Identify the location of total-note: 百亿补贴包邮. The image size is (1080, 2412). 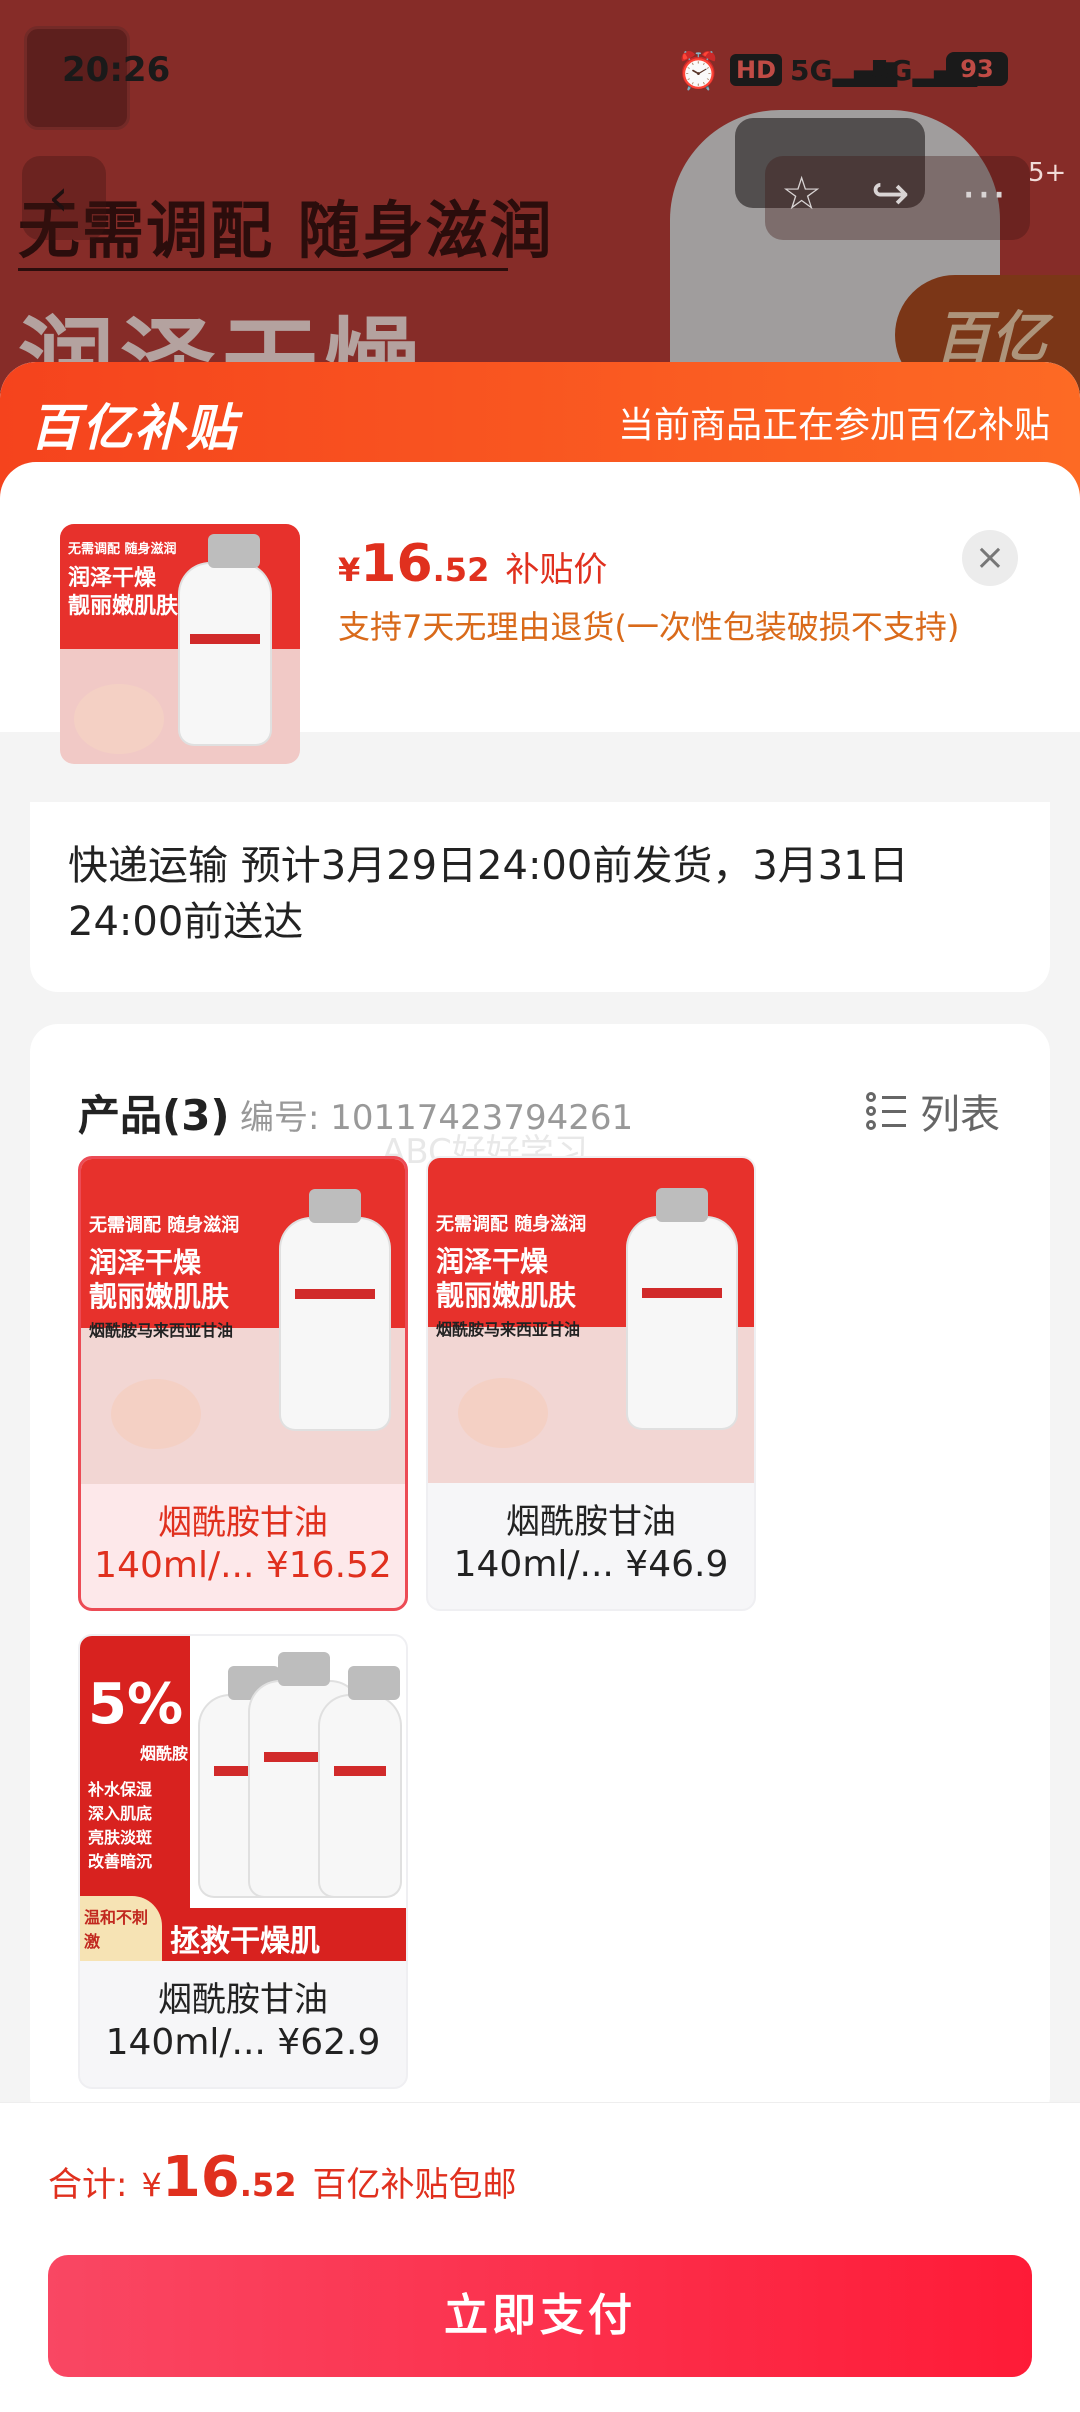
(414, 2185).